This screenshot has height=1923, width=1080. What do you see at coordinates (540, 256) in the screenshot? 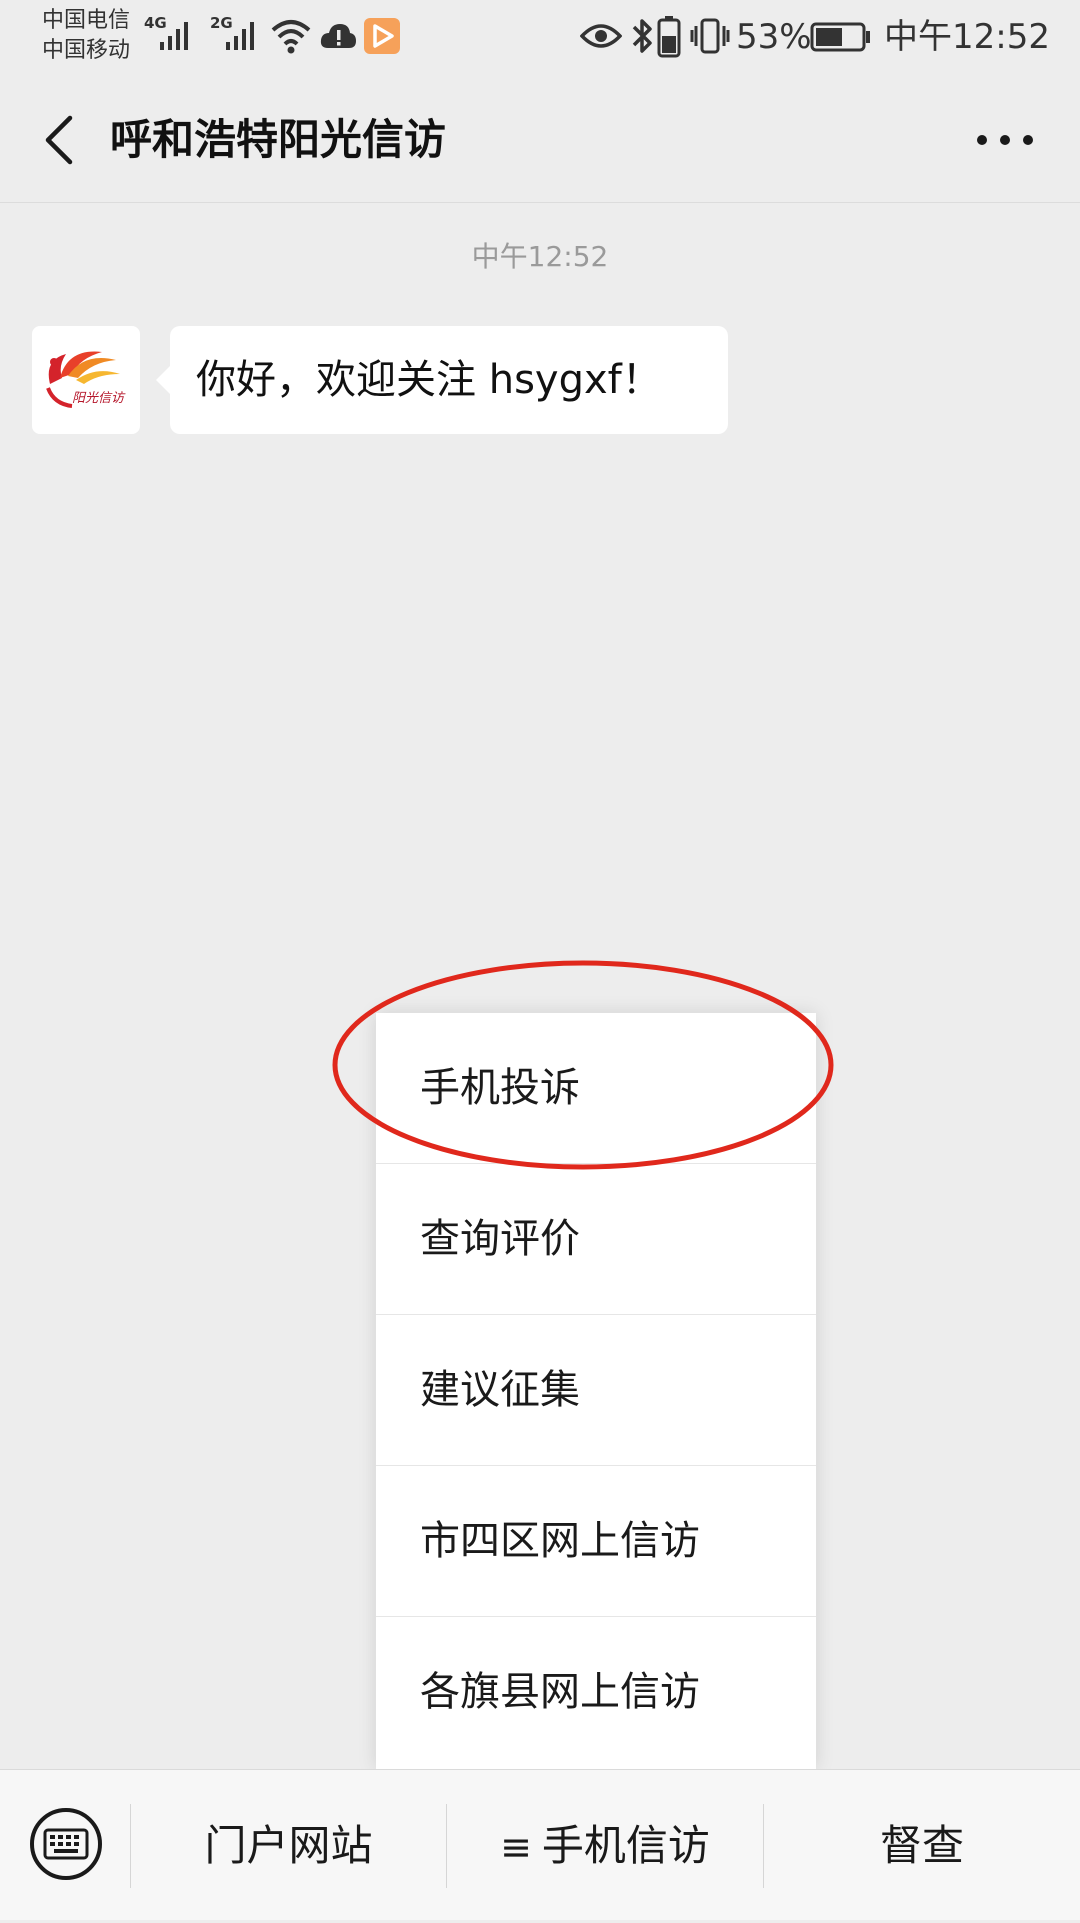
I see `chat-timestamp: 中午12:52` at bounding box center [540, 256].